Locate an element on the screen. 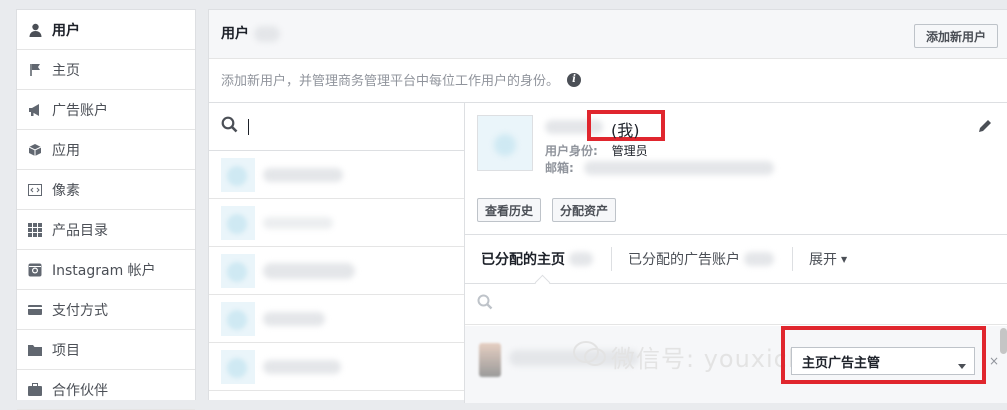 The height and width of the screenshot is (410, 1007). sidebar-item-payment: 支付方式 is located at coordinates (106, 310).